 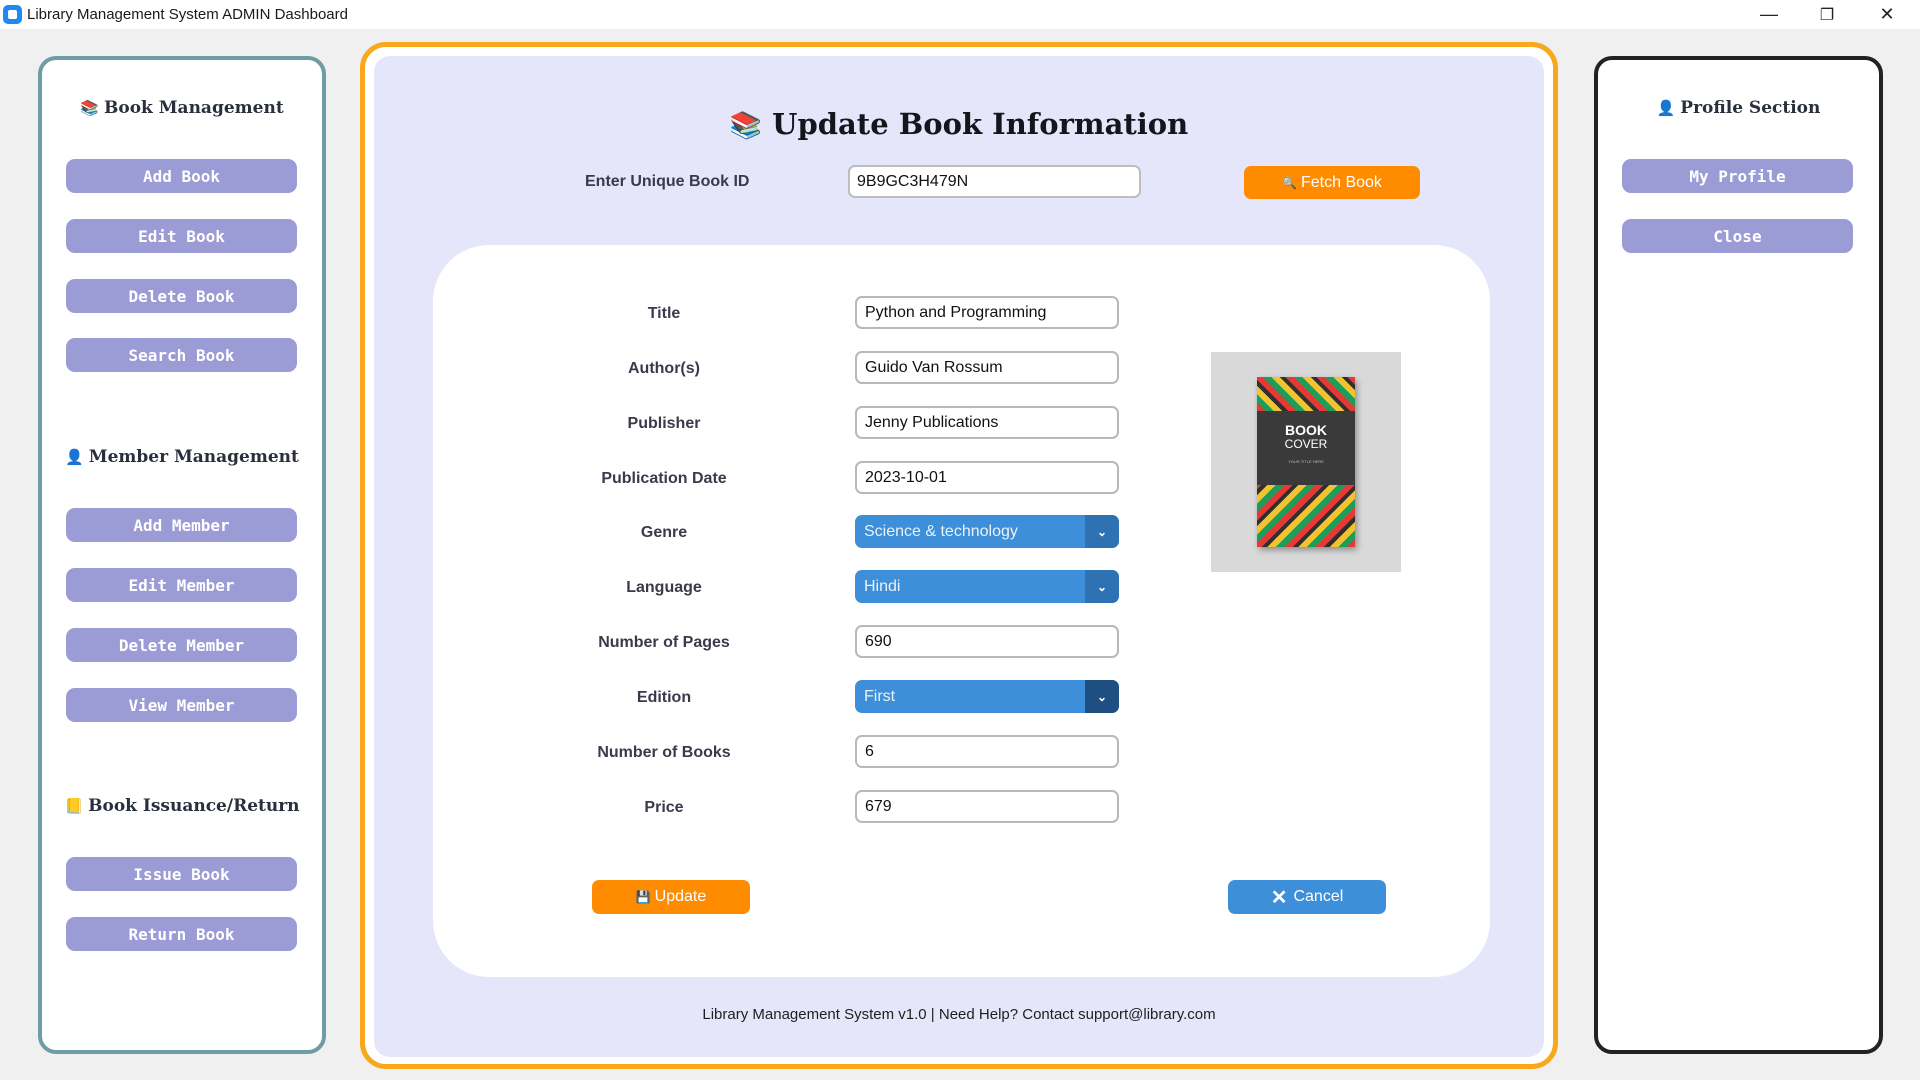 What do you see at coordinates (181, 176) in the screenshot?
I see `add-book-button: Add Book` at bounding box center [181, 176].